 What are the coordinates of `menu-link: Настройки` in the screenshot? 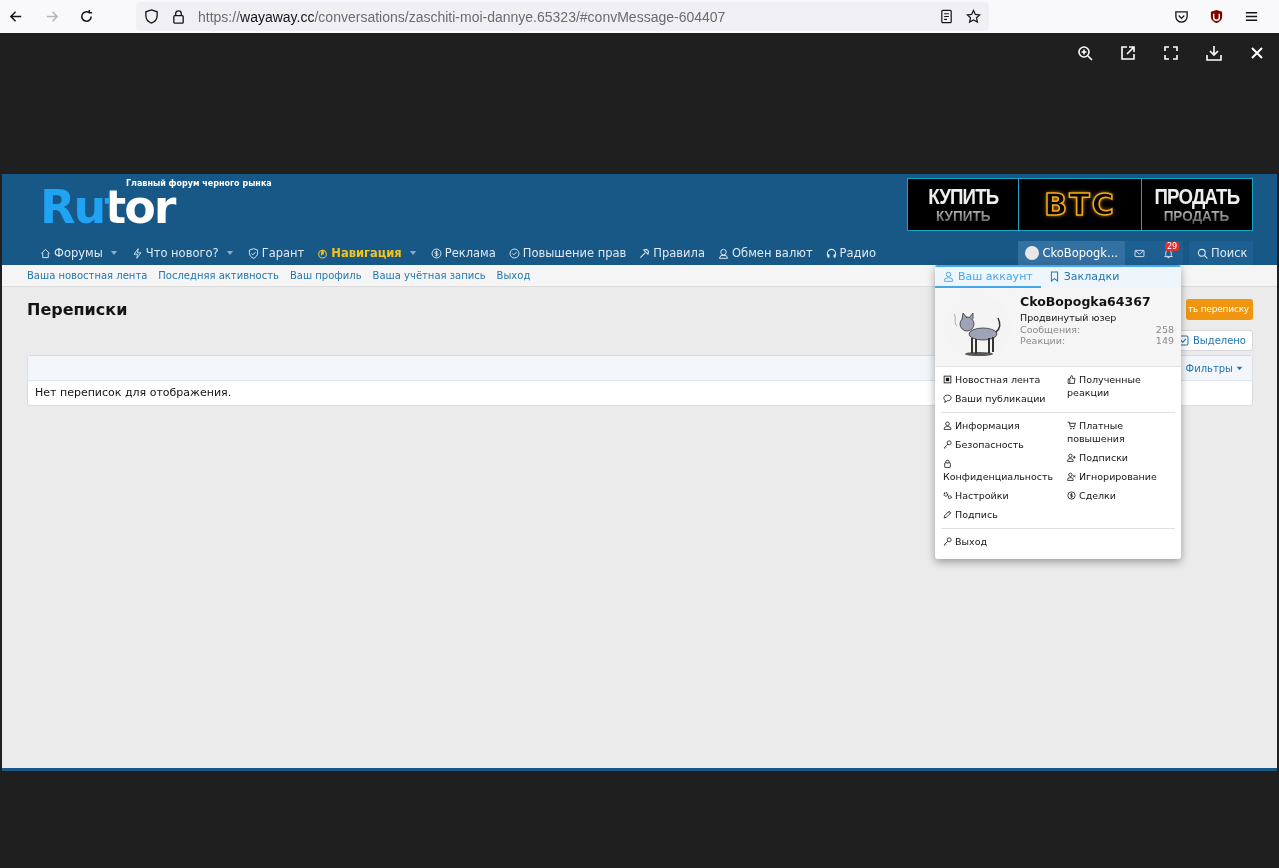 It's located at (1003, 495).